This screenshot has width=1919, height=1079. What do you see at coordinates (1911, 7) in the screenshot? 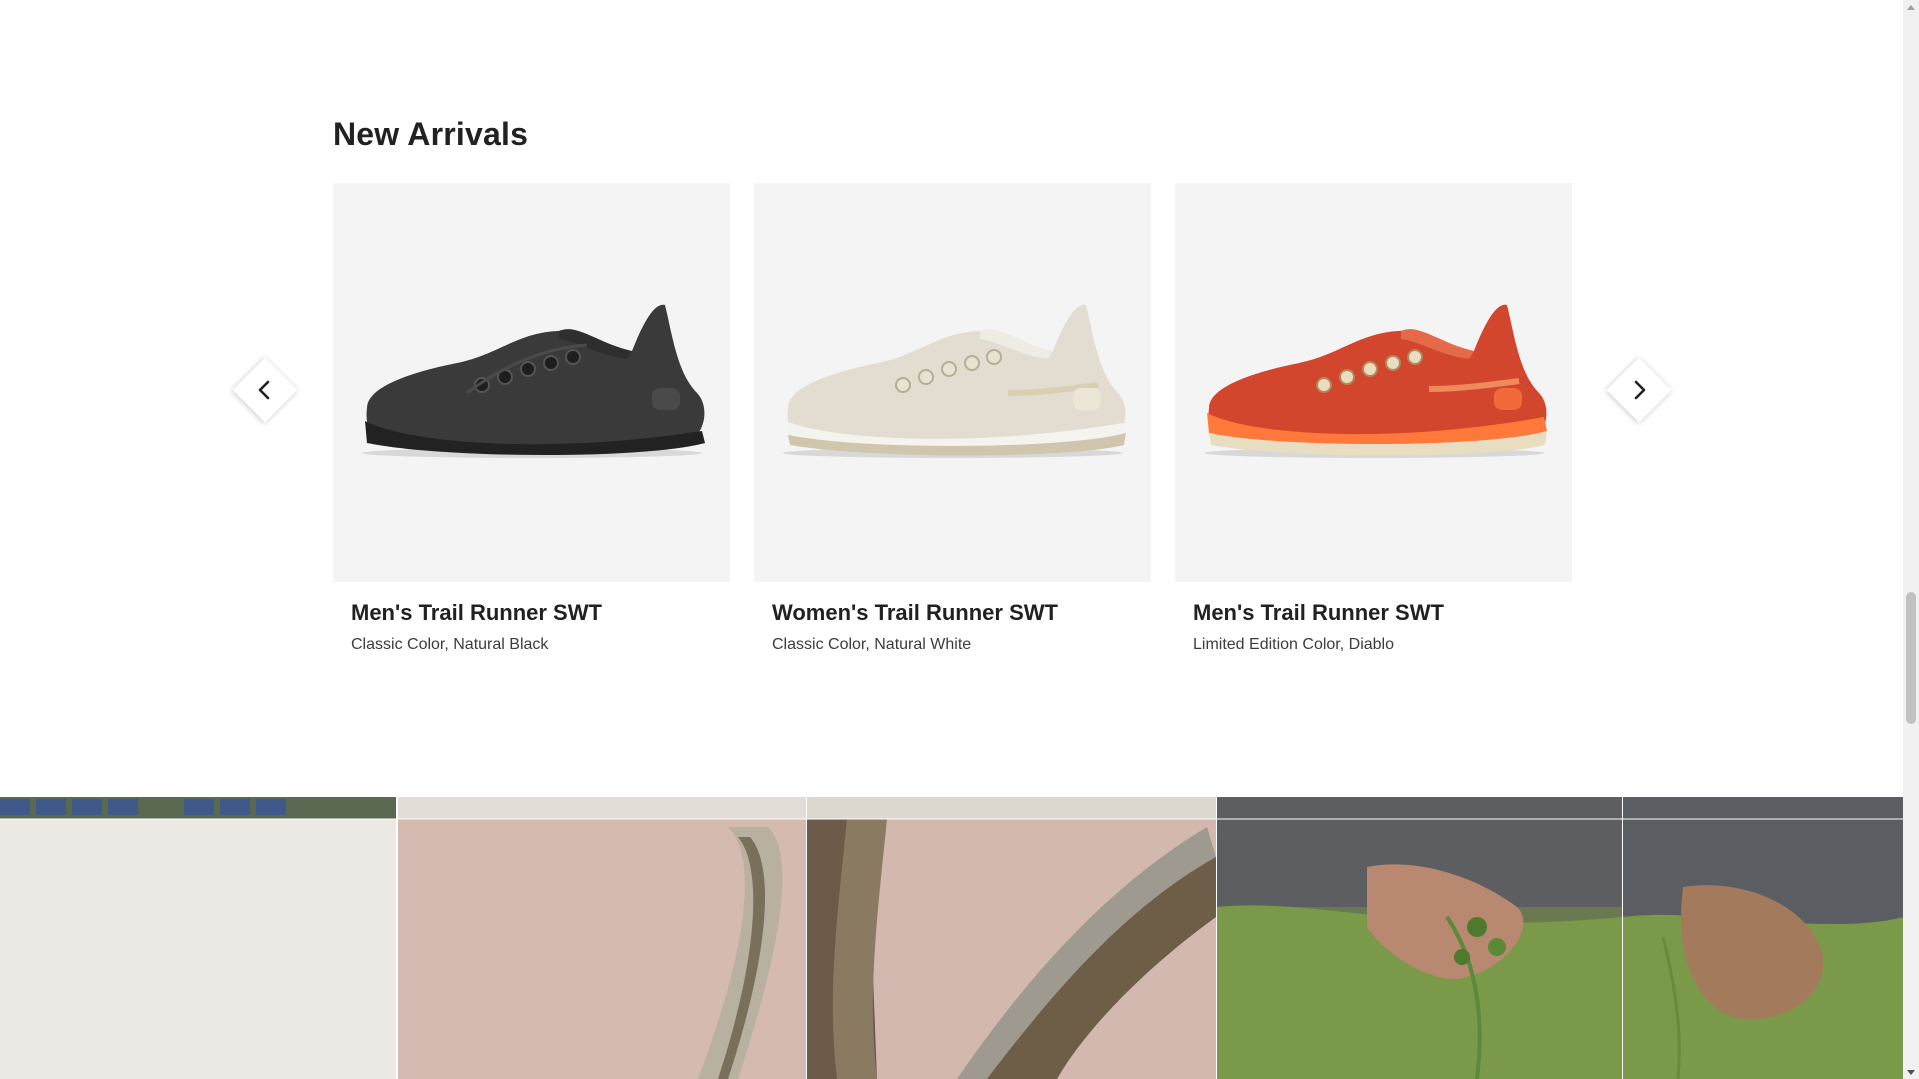
I see `scroll-up-icon` at bounding box center [1911, 7].